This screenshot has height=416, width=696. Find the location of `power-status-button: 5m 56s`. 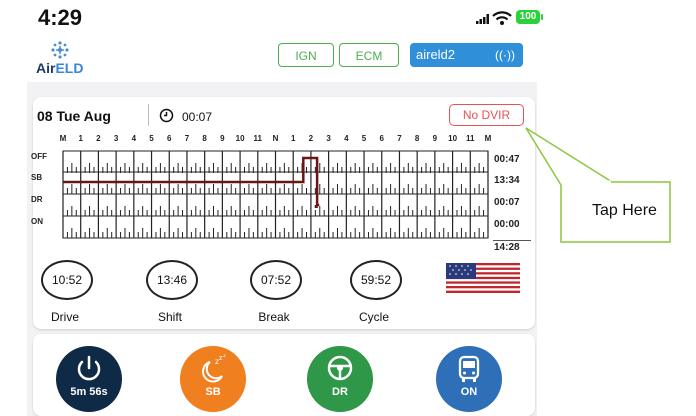

power-status-button: 5m 56s is located at coordinates (89, 379).